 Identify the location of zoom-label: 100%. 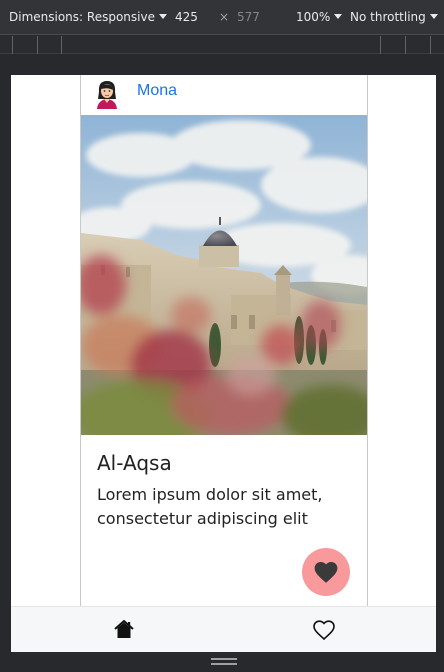
(313, 17).